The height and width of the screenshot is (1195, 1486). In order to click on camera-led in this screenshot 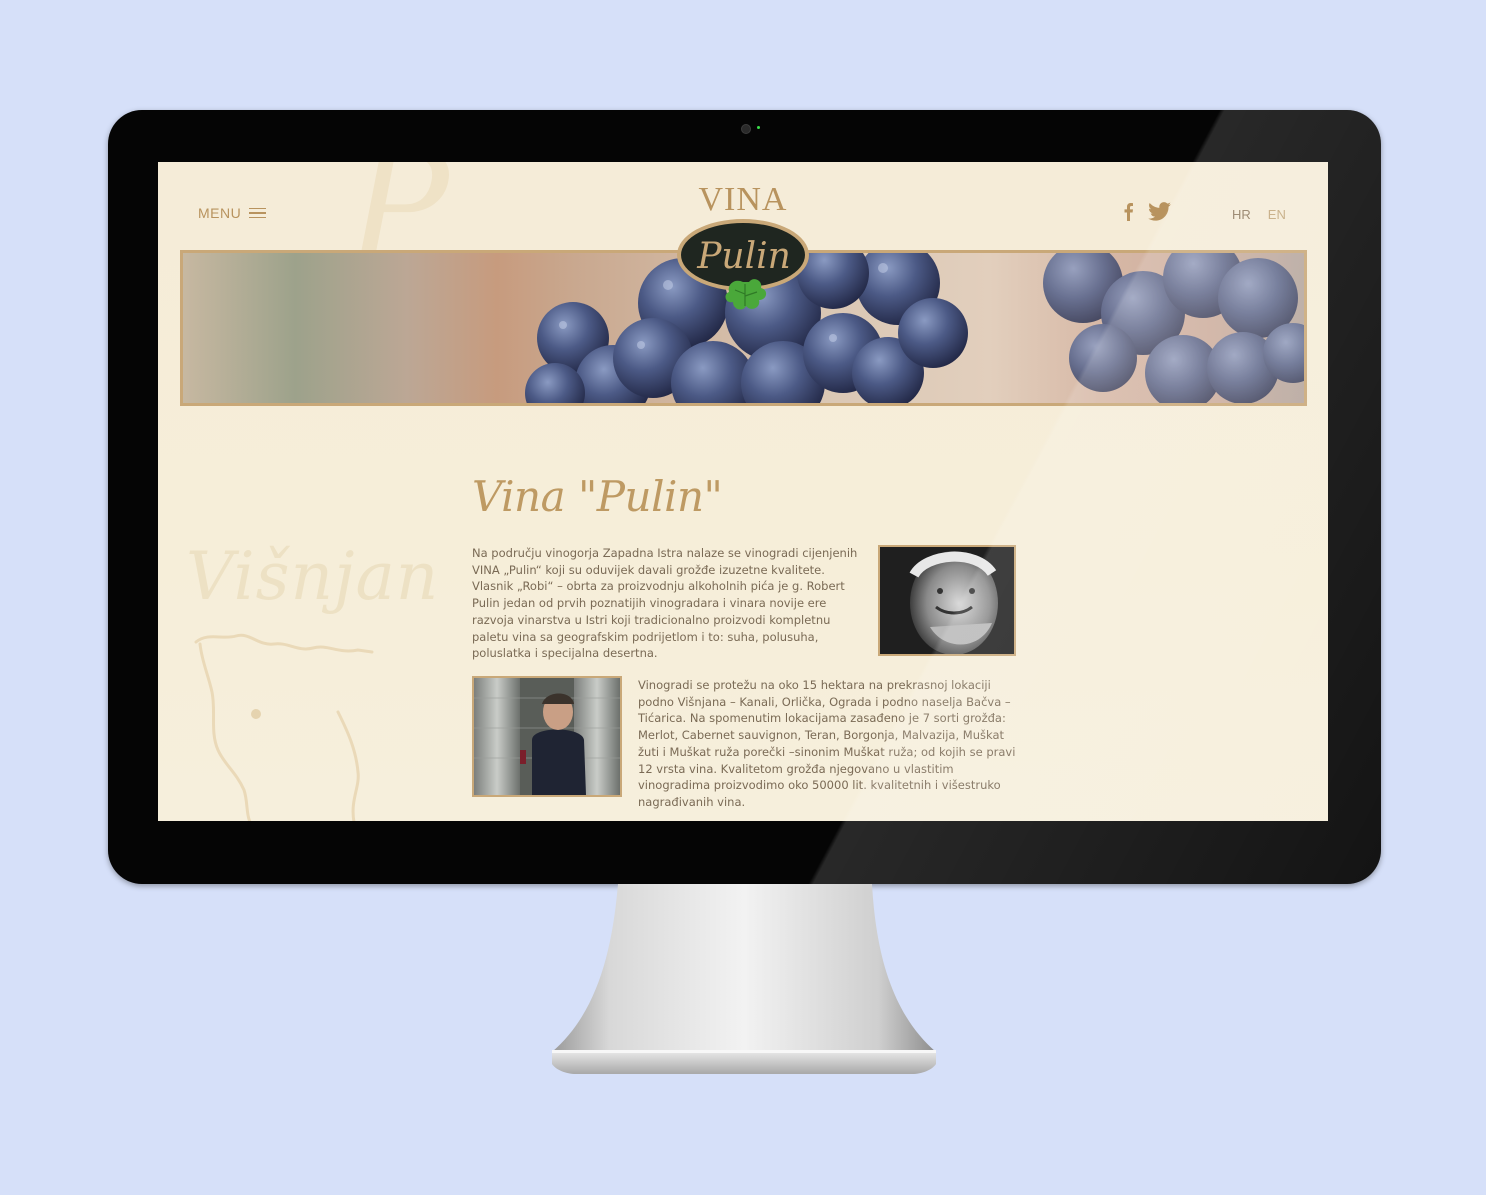, I will do `click(758, 127)`.